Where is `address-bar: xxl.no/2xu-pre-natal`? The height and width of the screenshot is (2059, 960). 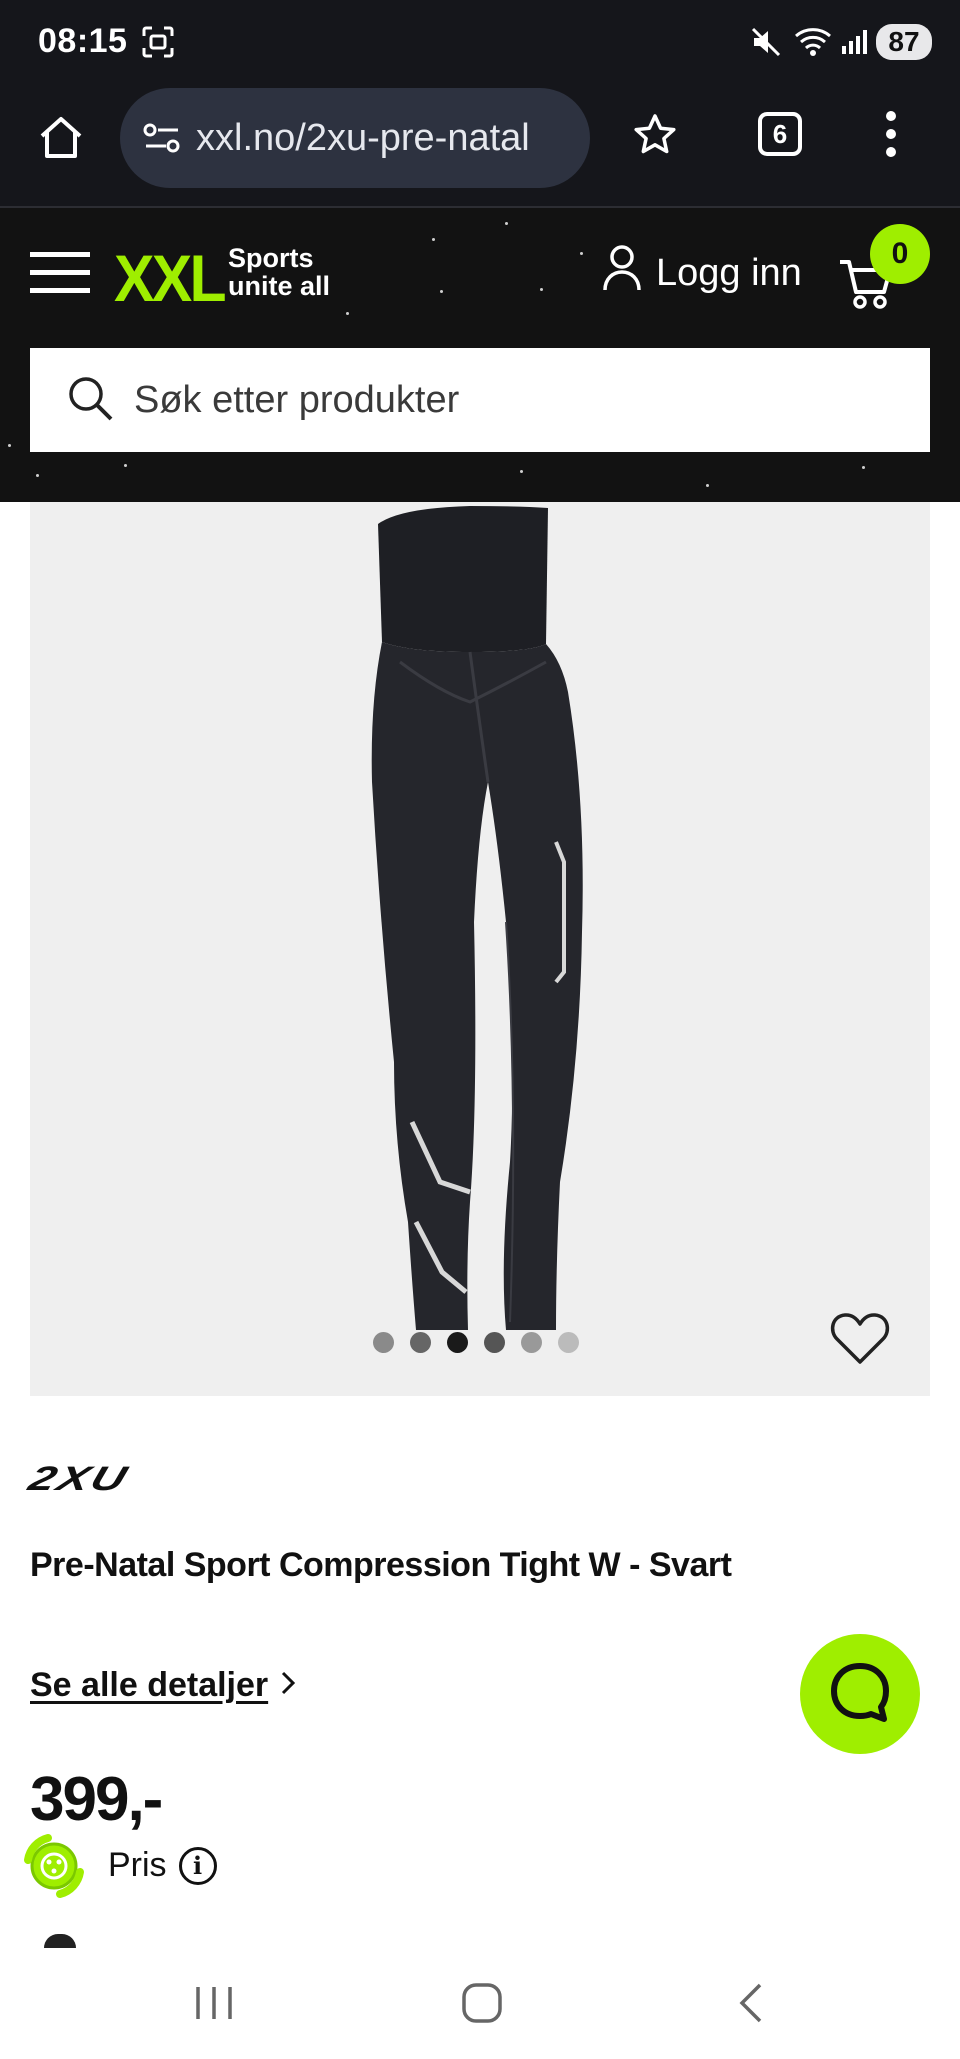 address-bar: xxl.no/2xu-pre-natal is located at coordinates (355, 138).